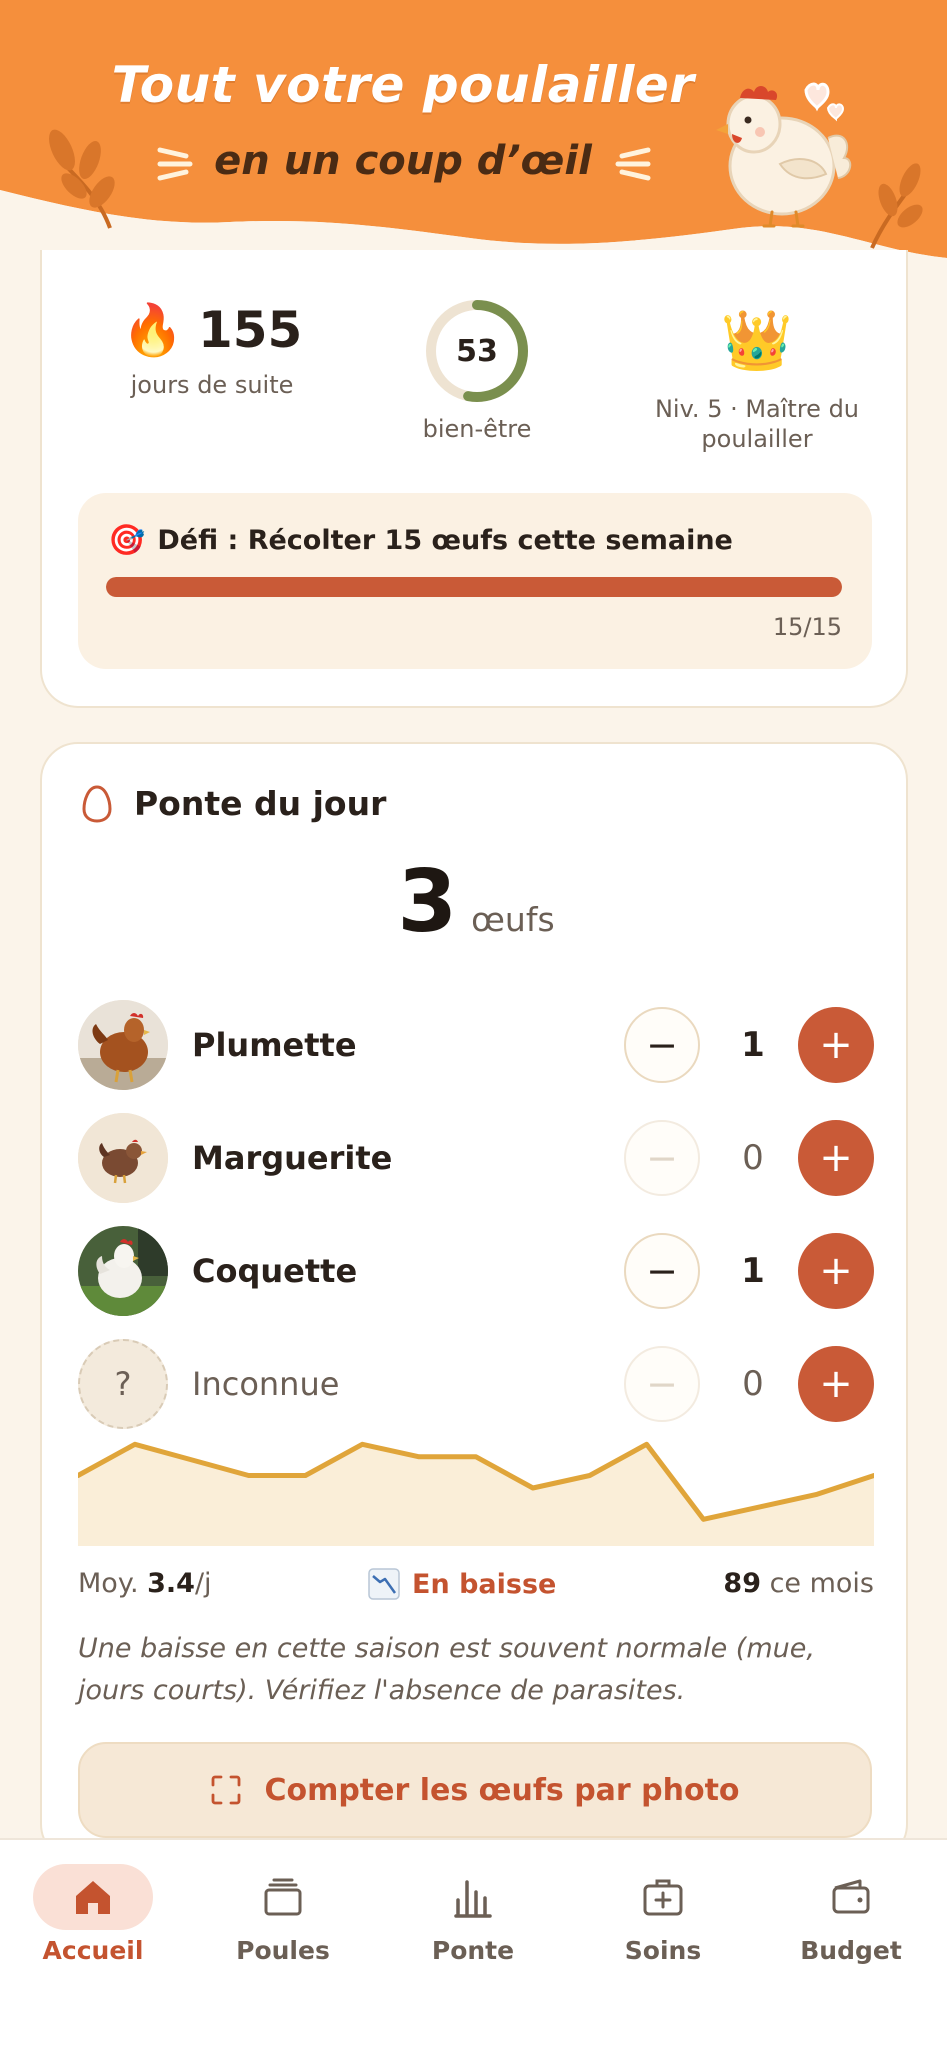 The height and width of the screenshot is (2048, 947). I want to click on nav-item-poules: Poules, so click(283, 1914).